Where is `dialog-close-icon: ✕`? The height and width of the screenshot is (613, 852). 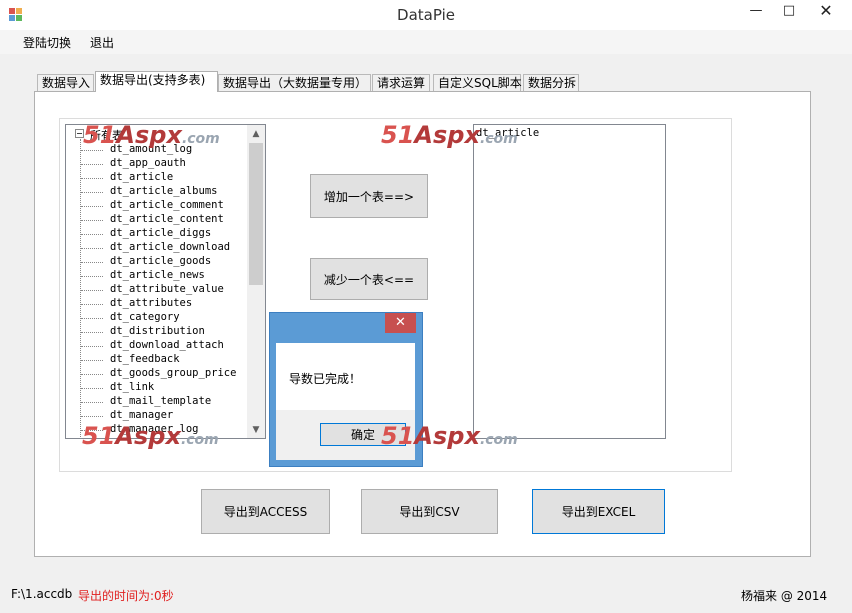 dialog-close-icon: ✕ is located at coordinates (400, 323).